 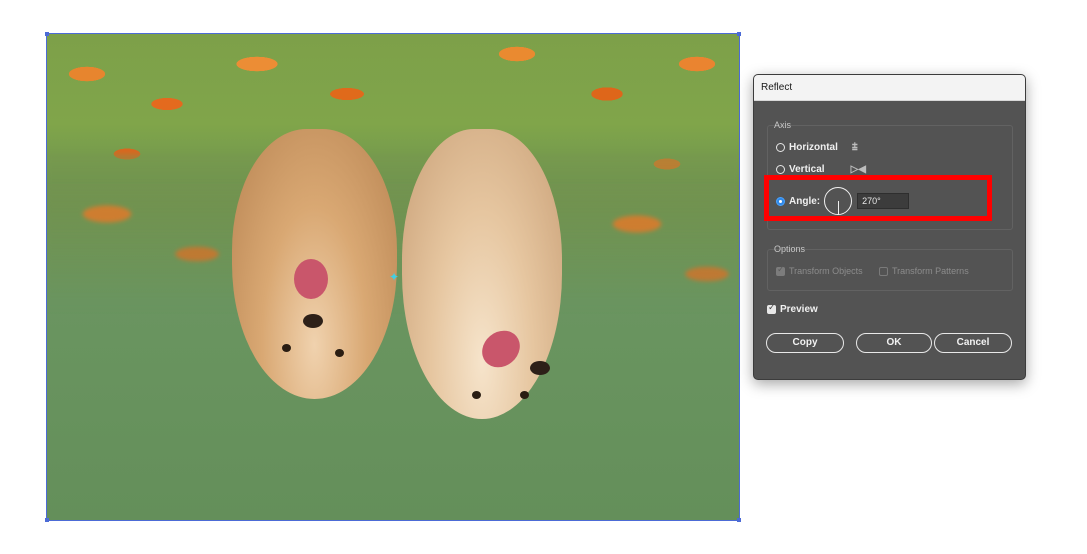 What do you see at coordinates (540, 368) in the screenshot?
I see `puppy-right-nose` at bounding box center [540, 368].